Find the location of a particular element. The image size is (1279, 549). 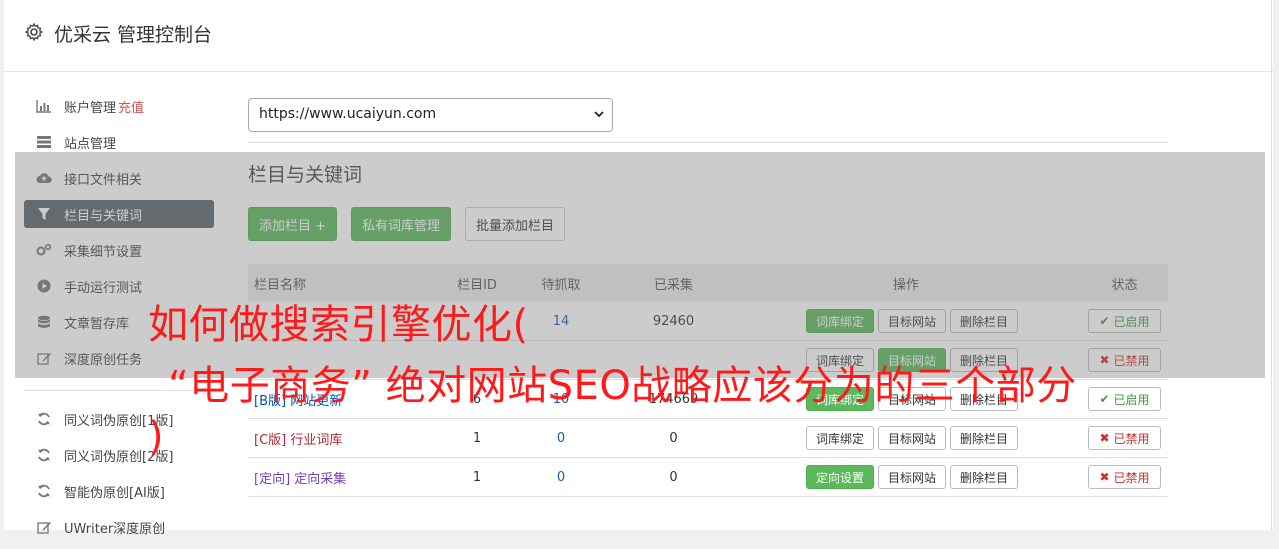

watermark-line-3: ) is located at coordinates (156, 437).